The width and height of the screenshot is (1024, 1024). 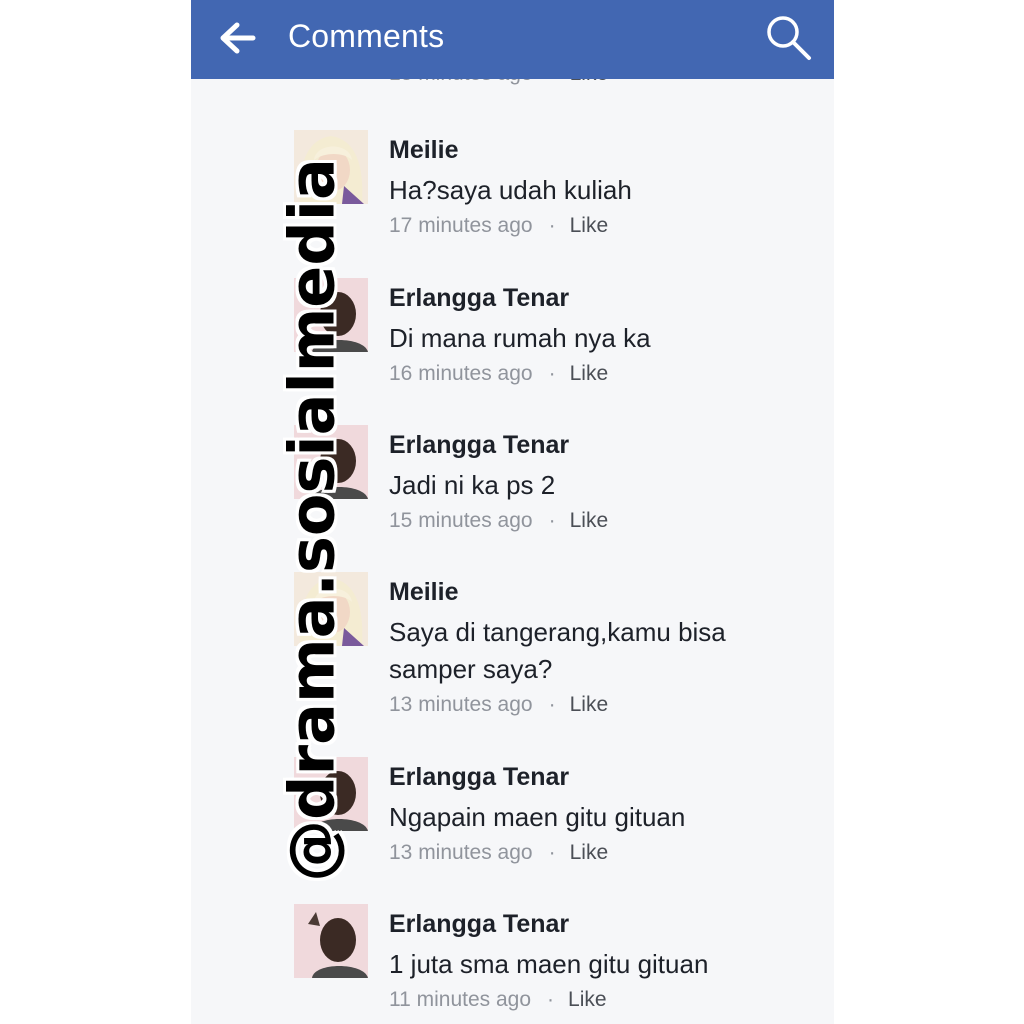 I want to click on comment-time: 11 minutes ago, so click(x=460, y=999).